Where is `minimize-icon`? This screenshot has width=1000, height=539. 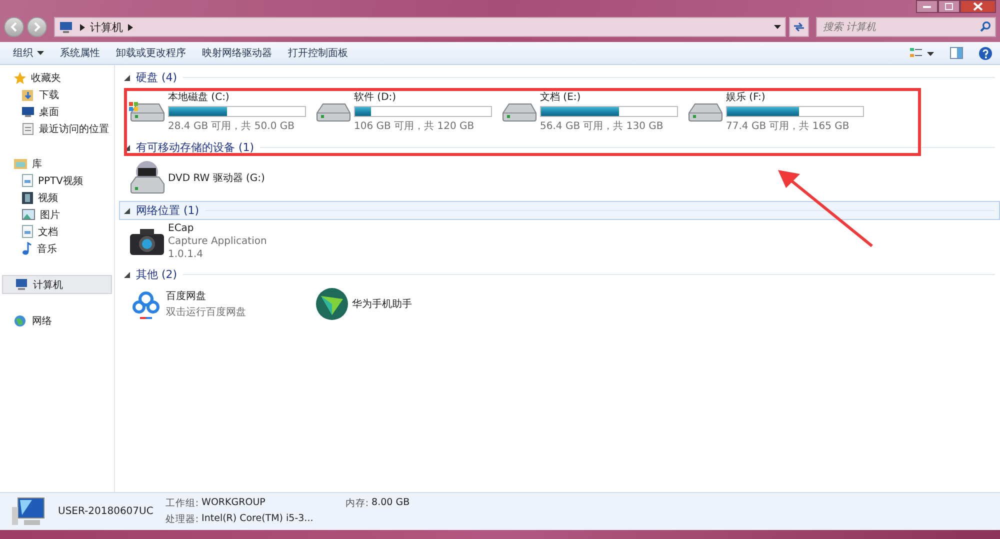 minimize-icon is located at coordinates (927, 6).